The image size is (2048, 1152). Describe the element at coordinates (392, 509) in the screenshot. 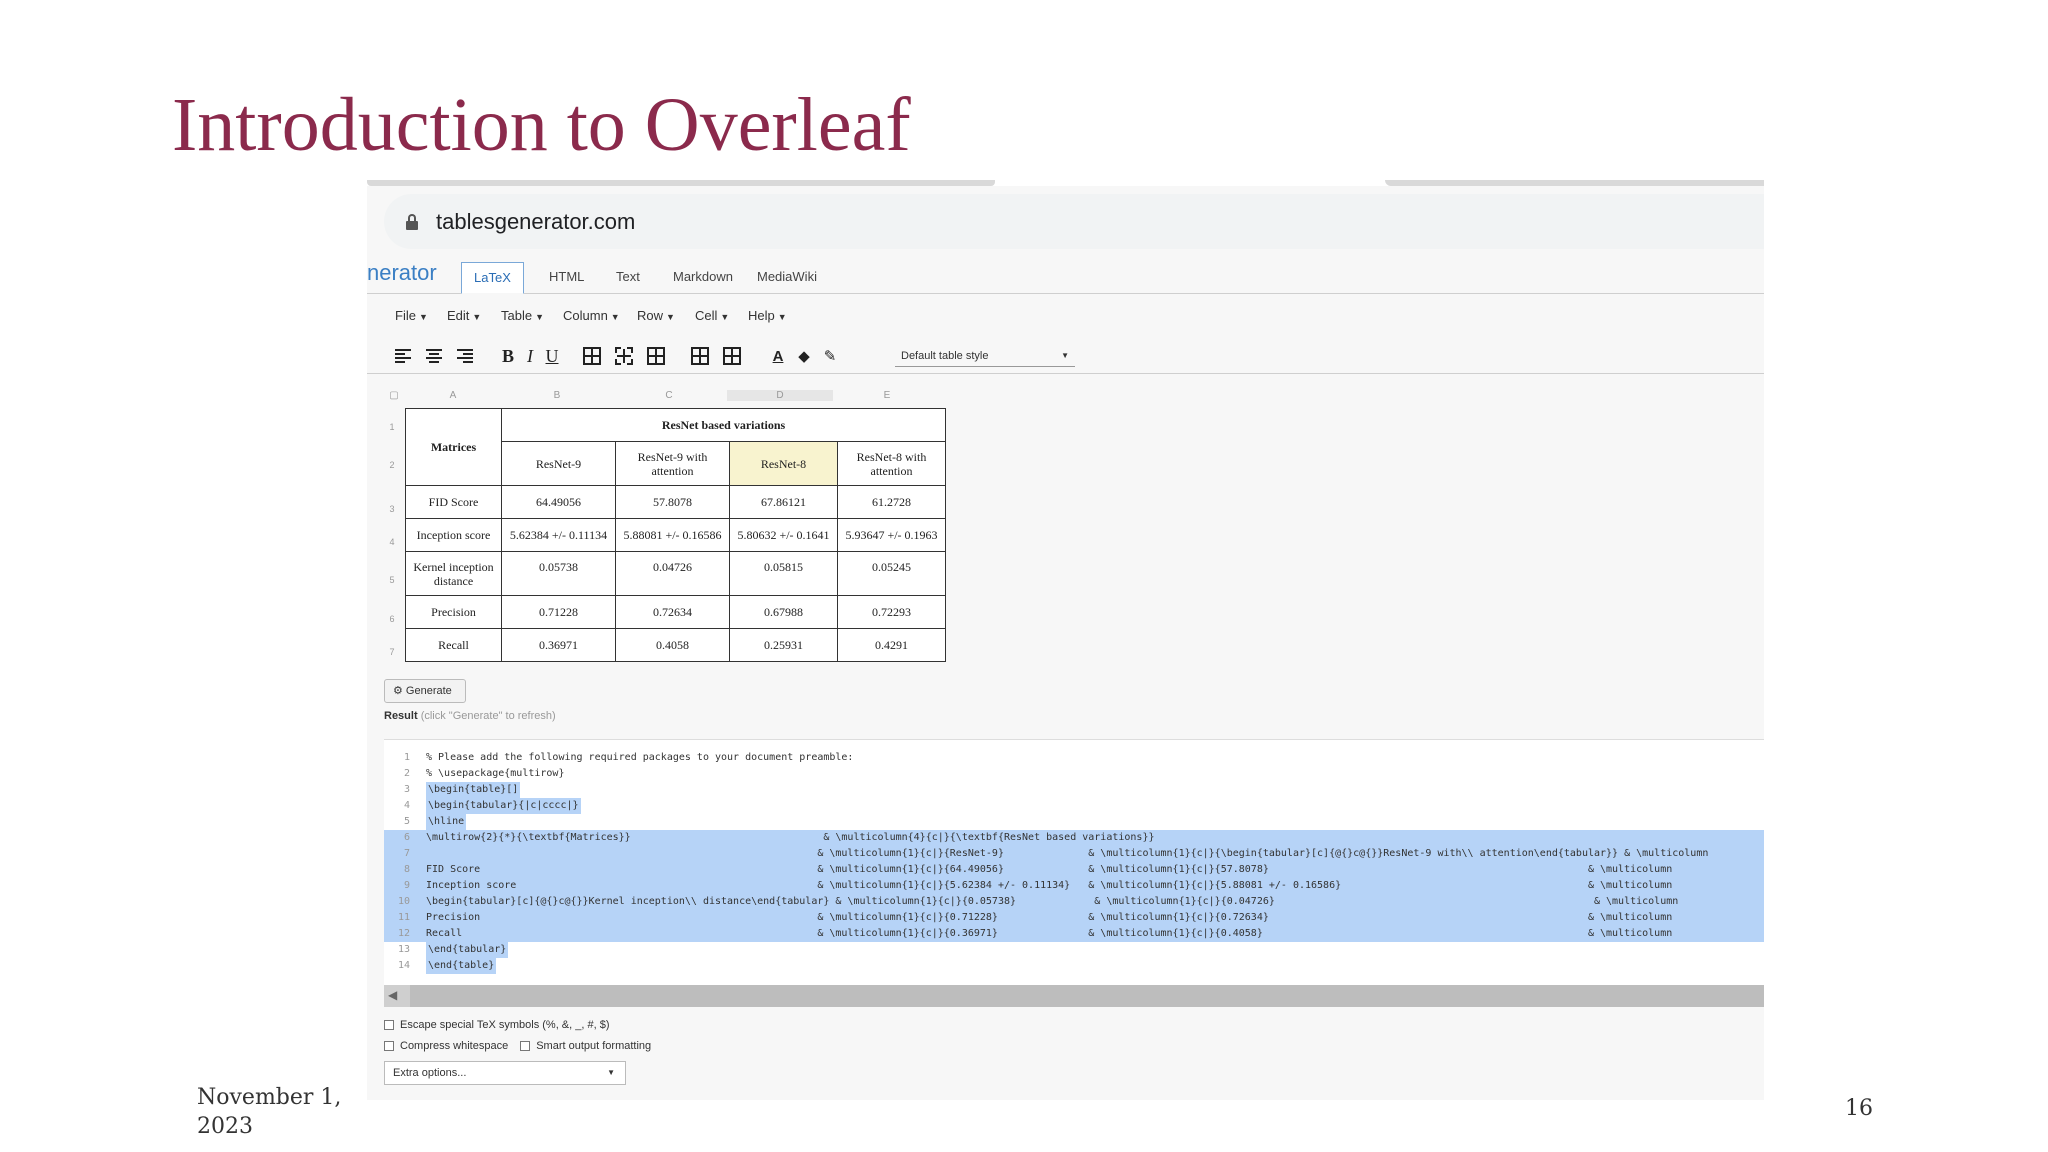

I see `row-header-3: 3` at that location.